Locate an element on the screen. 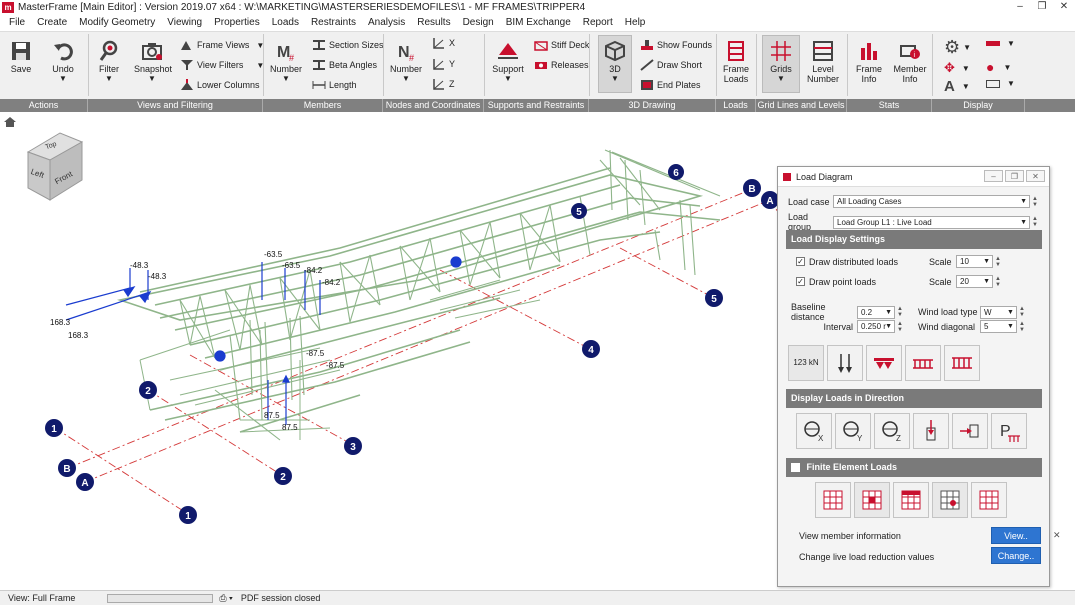 This screenshot has height=605, width=1075. end-plates-button: End Plates is located at coordinates (670, 85).